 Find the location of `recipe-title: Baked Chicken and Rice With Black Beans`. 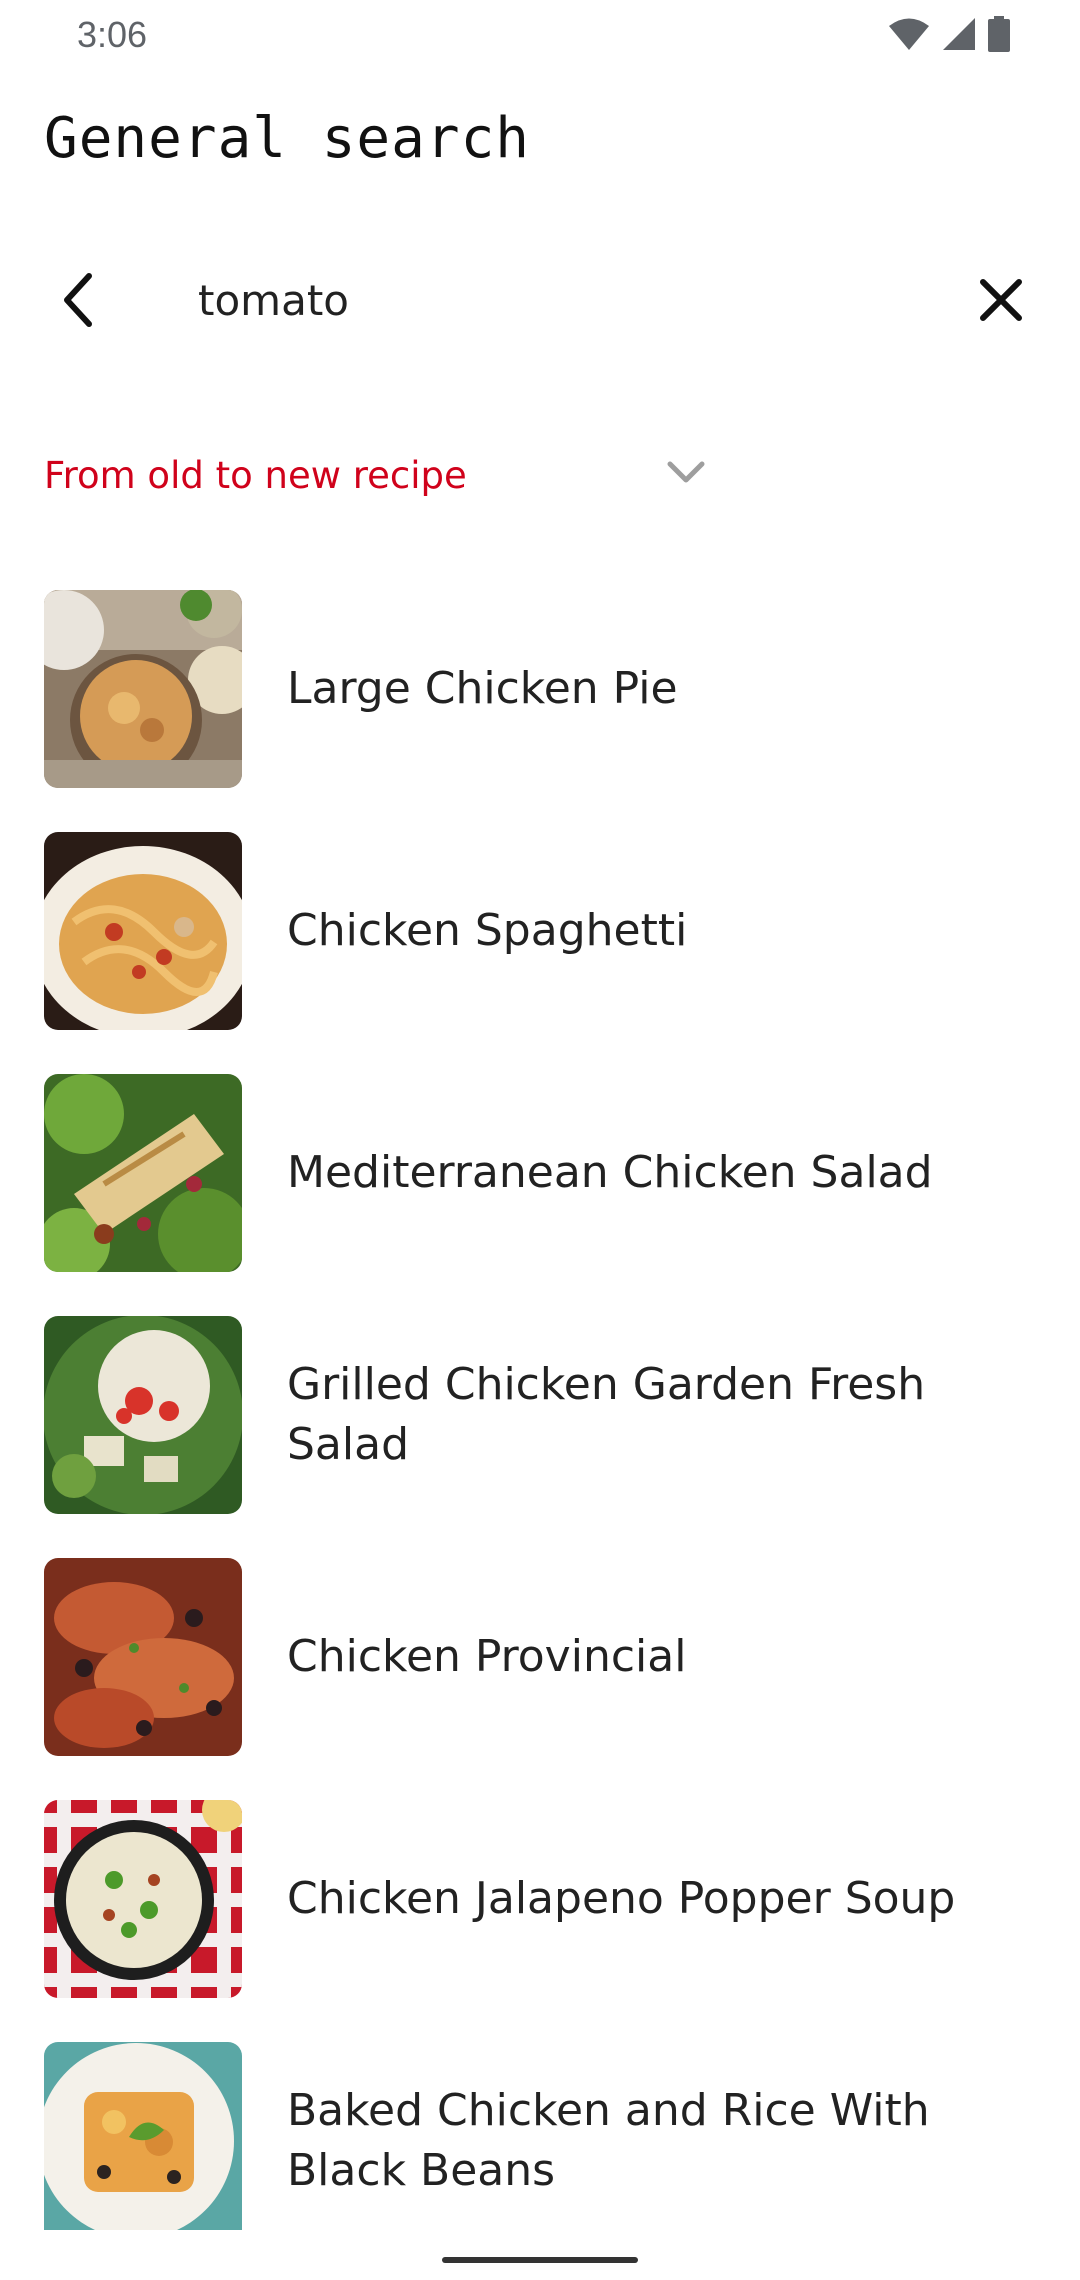

recipe-title: Baked Chicken and Rice With Black Beans is located at coordinates (608, 2140).